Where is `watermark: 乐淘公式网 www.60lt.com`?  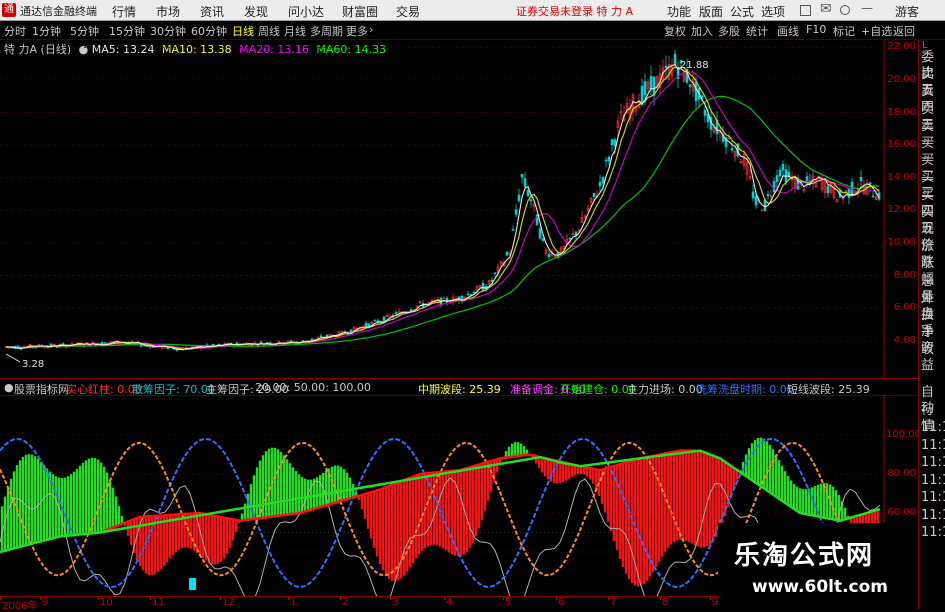 watermark: 乐淘公式网 www.60lt.com is located at coordinates (818, 566).